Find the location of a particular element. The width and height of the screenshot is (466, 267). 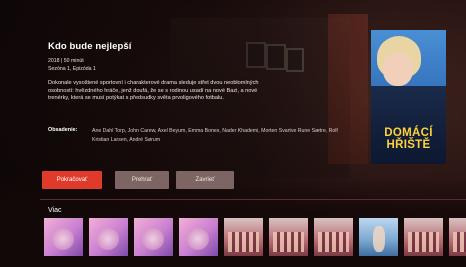

cast-label: Obsadenie: is located at coordinates (63, 130).